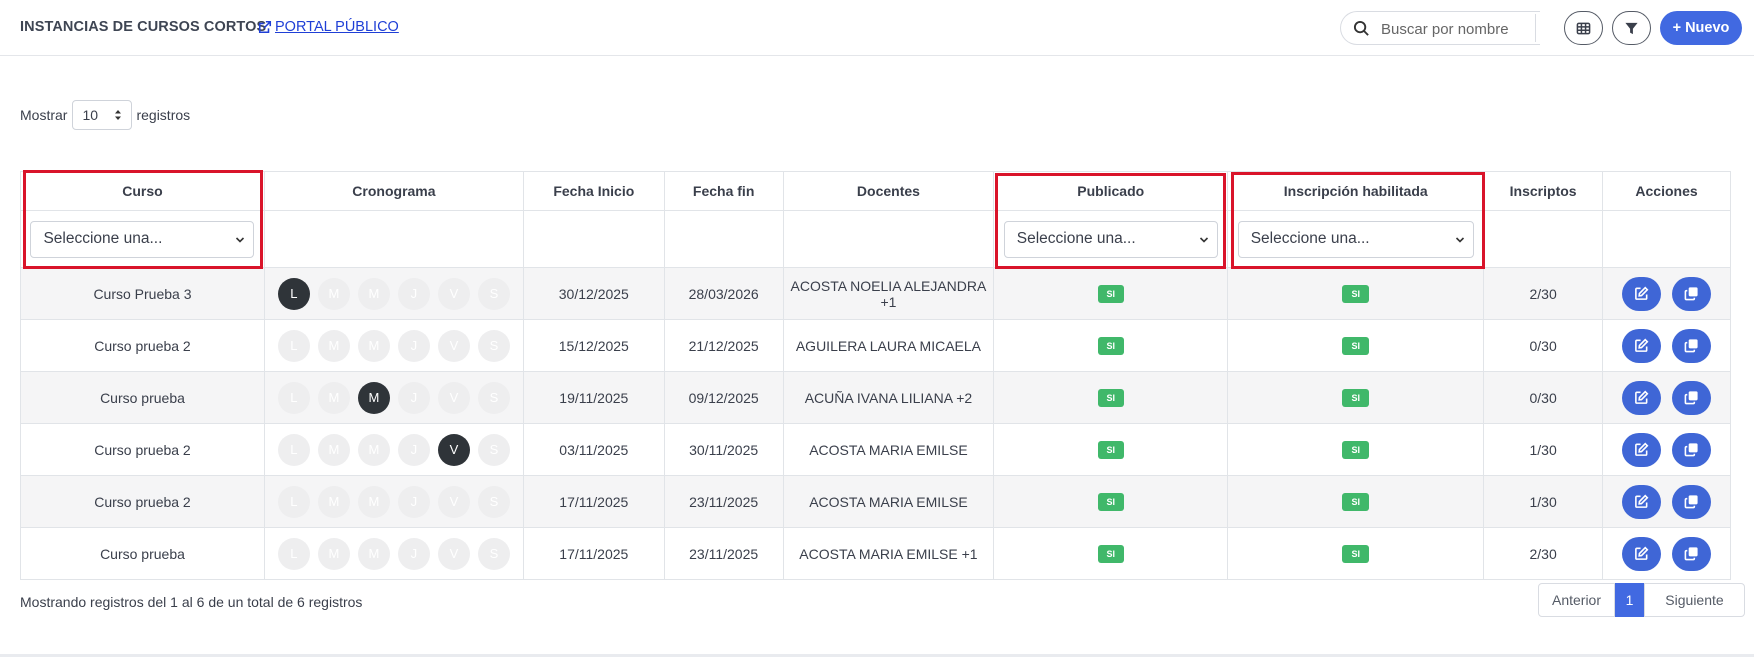  I want to click on cell-docentes: AGUILERA LAURA MICAELA, so click(888, 345).